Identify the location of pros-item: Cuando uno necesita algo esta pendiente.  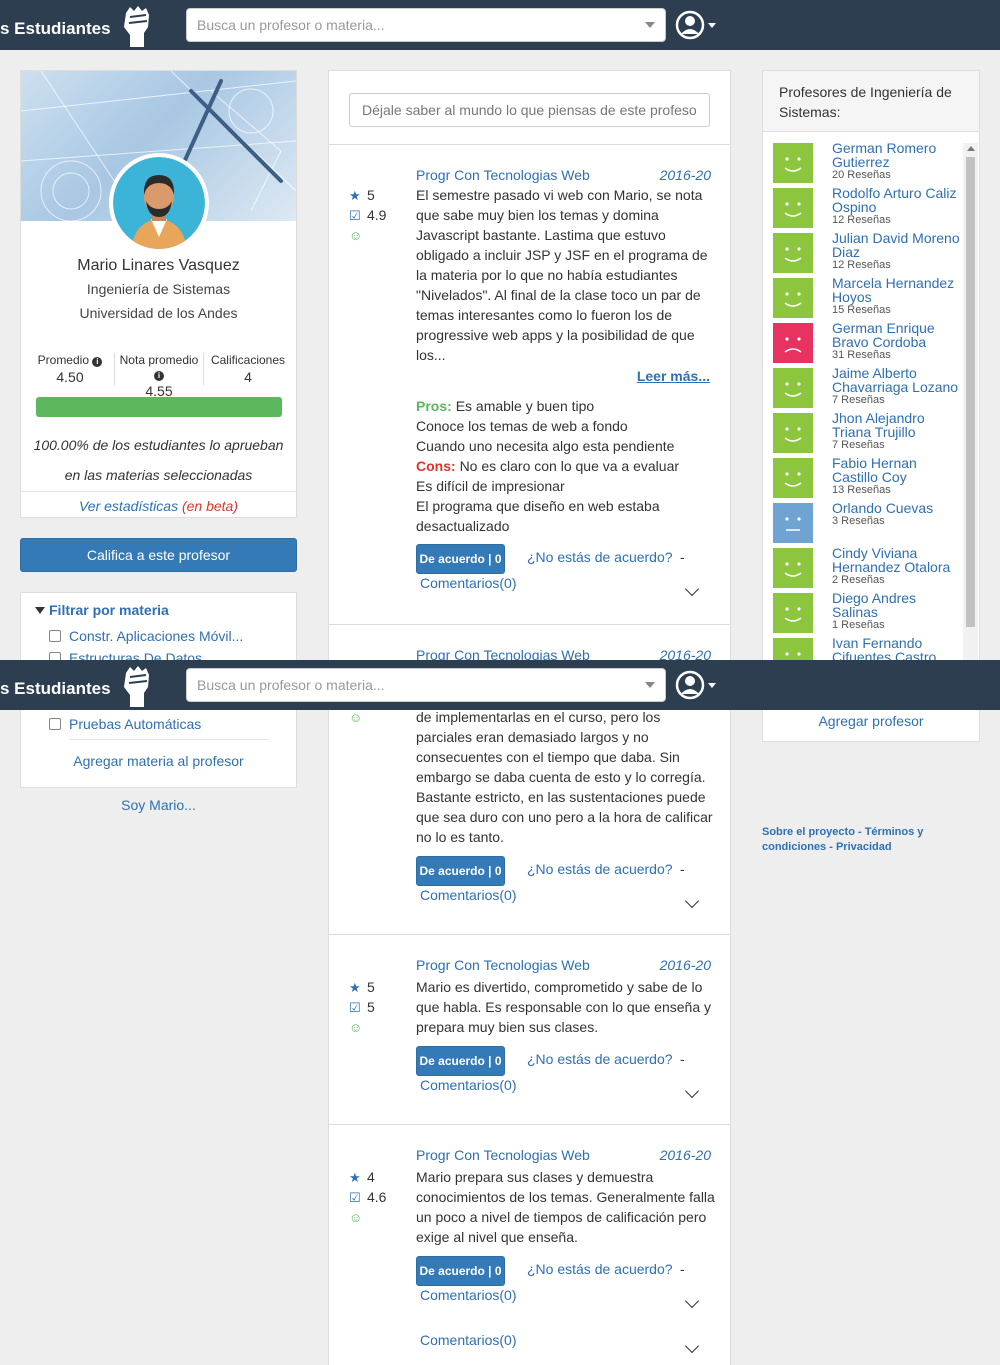
(545, 446).